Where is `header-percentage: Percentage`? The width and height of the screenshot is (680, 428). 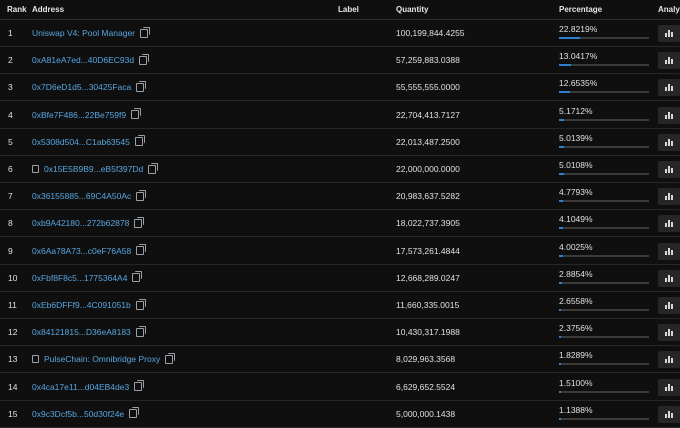 header-percentage: Percentage is located at coordinates (580, 9).